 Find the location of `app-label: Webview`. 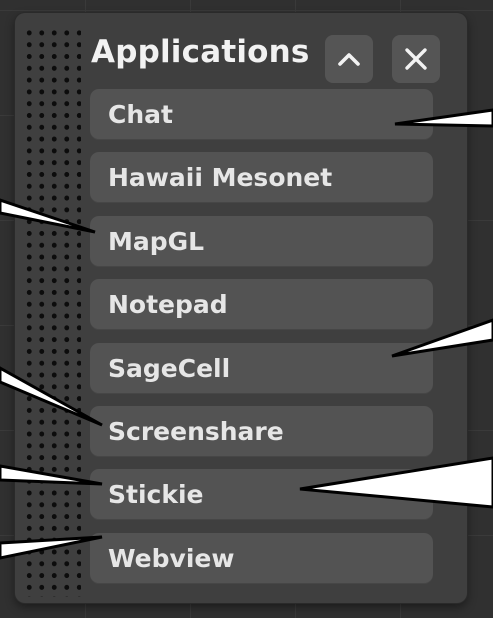

app-label: Webview is located at coordinates (171, 558).